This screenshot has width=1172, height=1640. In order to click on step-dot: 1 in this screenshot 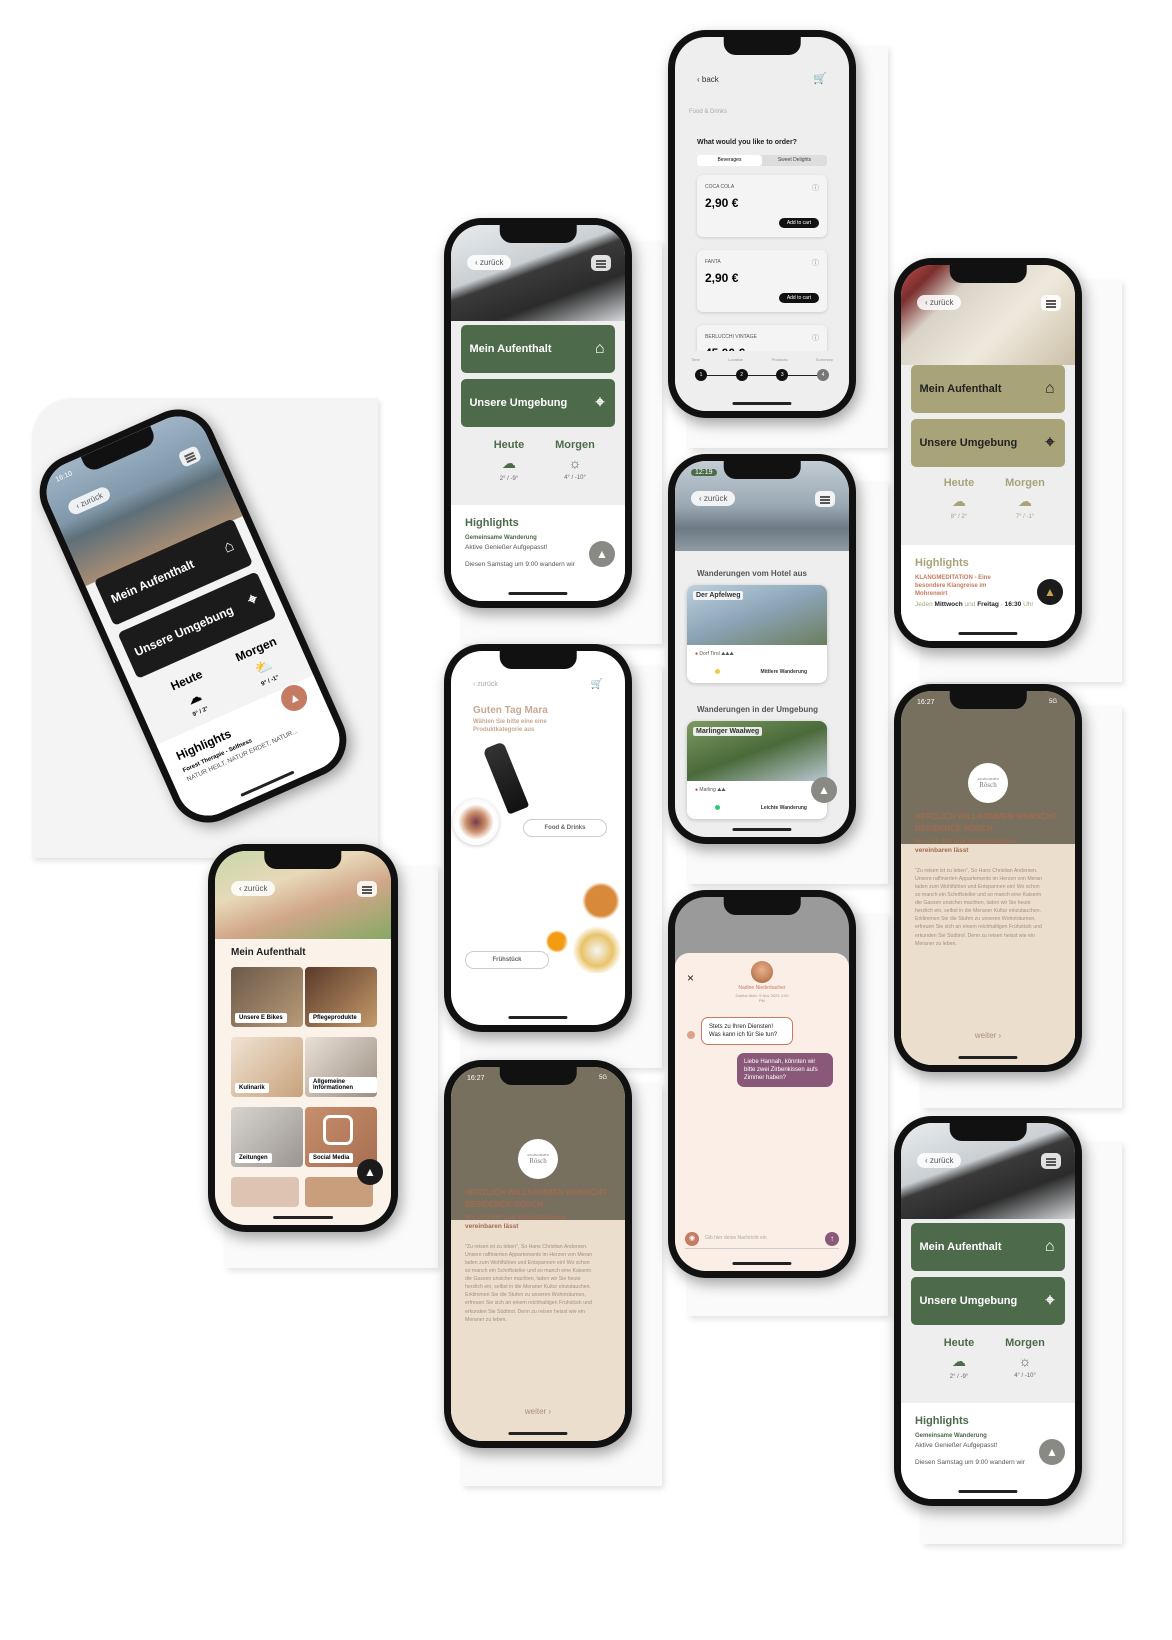, I will do `click(701, 375)`.